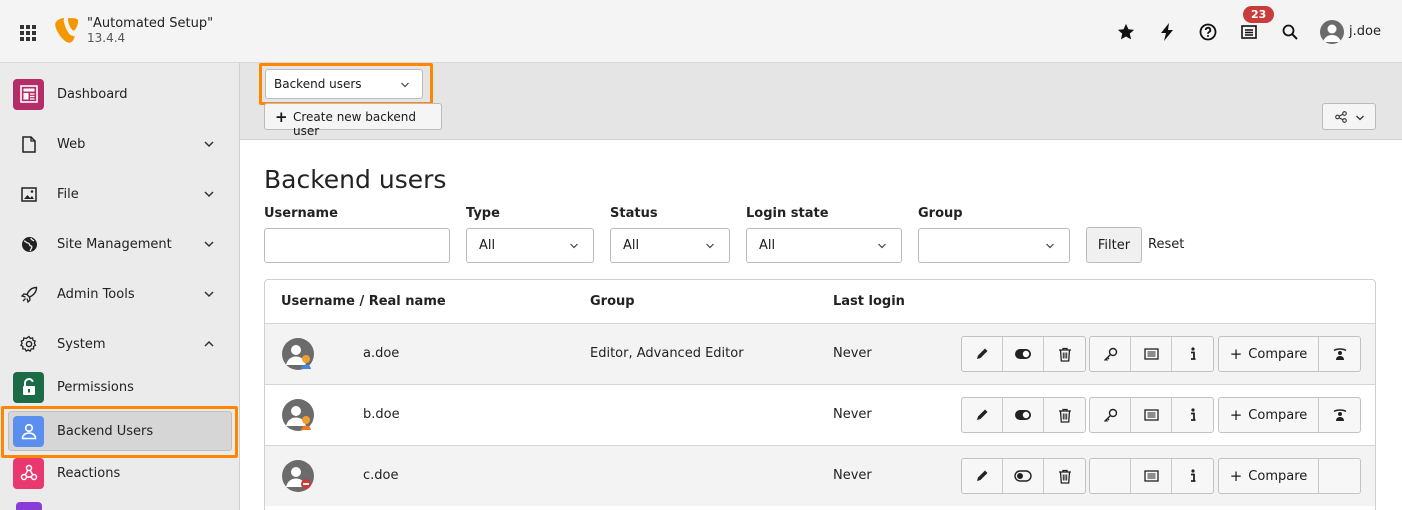 This screenshot has width=1402, height=510. I want to click on extra-module-icon, so click(29, 506).